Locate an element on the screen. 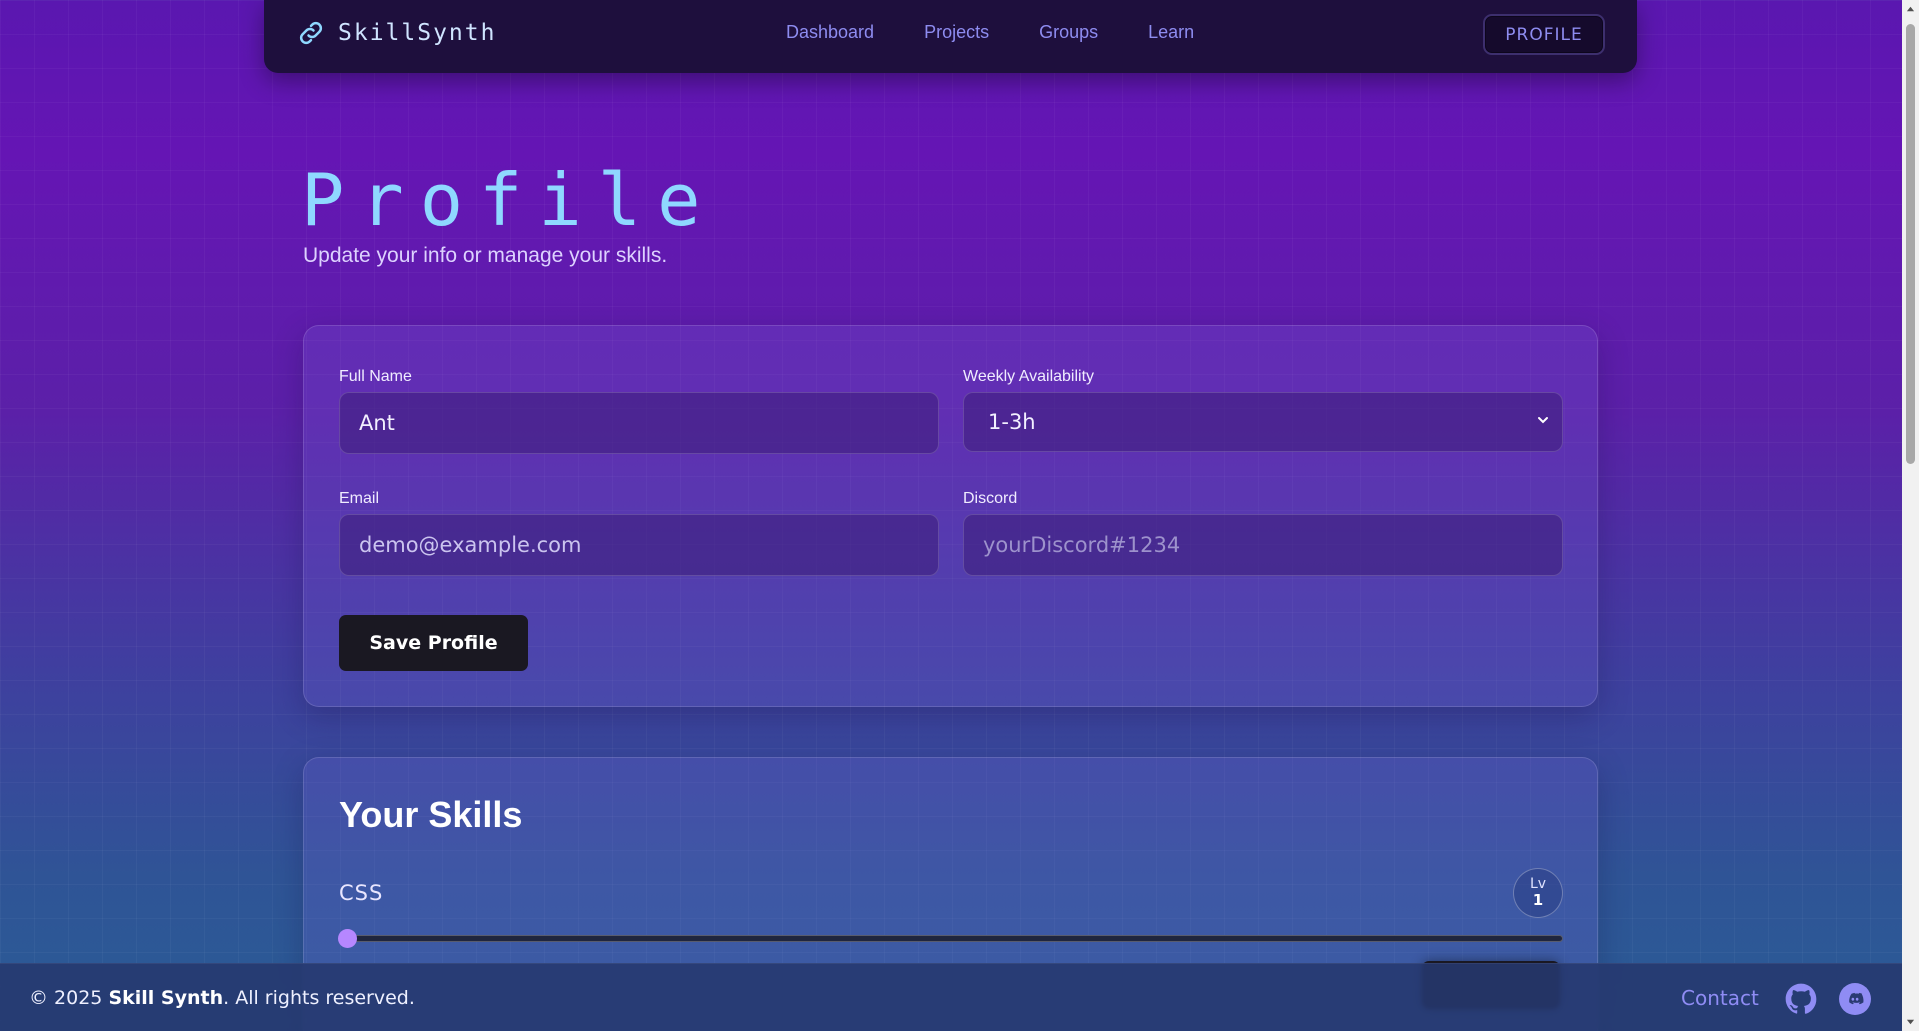 Image resolution: width=1919 pixels, height=1031 pixels. full-name-label: Full Name is located at coordinates (375, 376).